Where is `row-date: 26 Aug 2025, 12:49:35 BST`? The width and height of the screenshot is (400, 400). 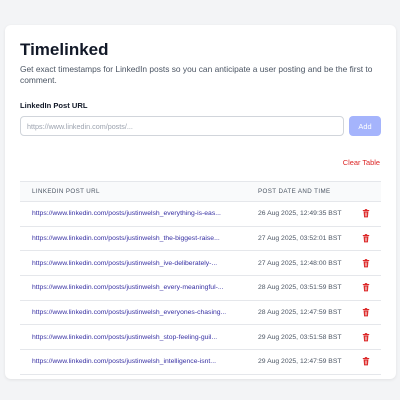 row-date: 26 Aug 2025, 12:49:35 BST is located at coordinates (298, 214).